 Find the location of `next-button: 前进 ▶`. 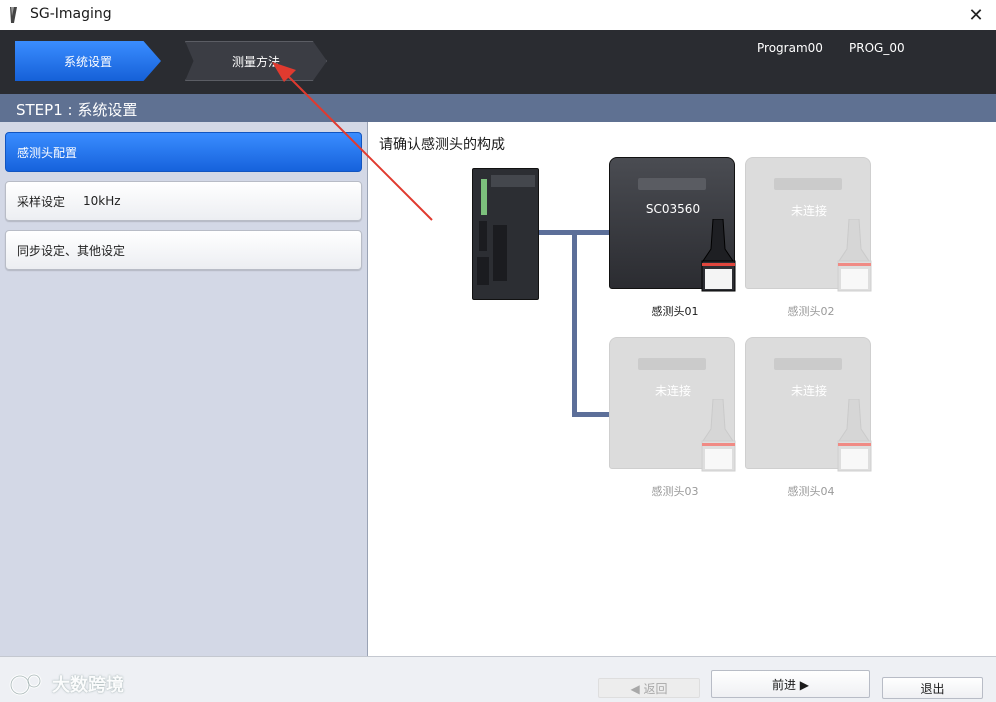

next-button: 前进 ▶ is located at coordinates (790, 684).